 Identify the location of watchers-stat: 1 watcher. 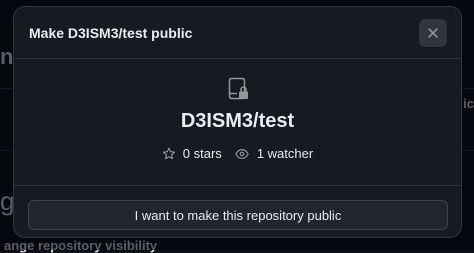
(273, 153).